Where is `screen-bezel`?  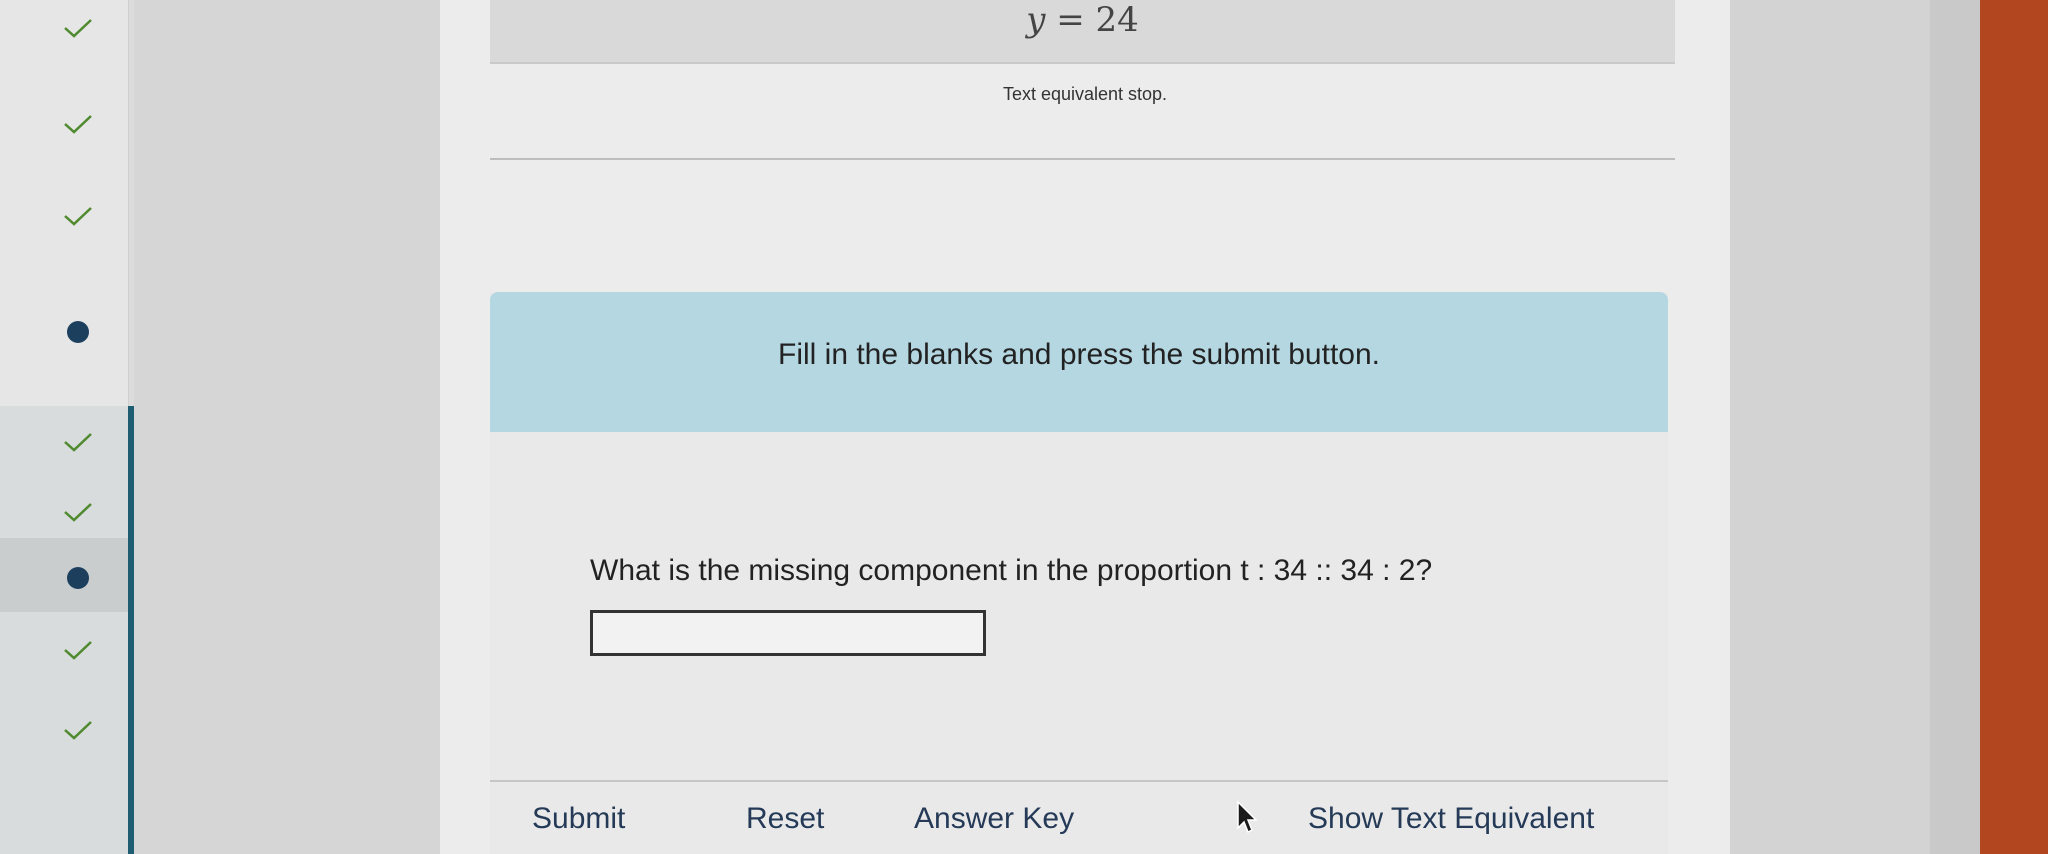
screen-bezel is located at coordinates (2014, 427).